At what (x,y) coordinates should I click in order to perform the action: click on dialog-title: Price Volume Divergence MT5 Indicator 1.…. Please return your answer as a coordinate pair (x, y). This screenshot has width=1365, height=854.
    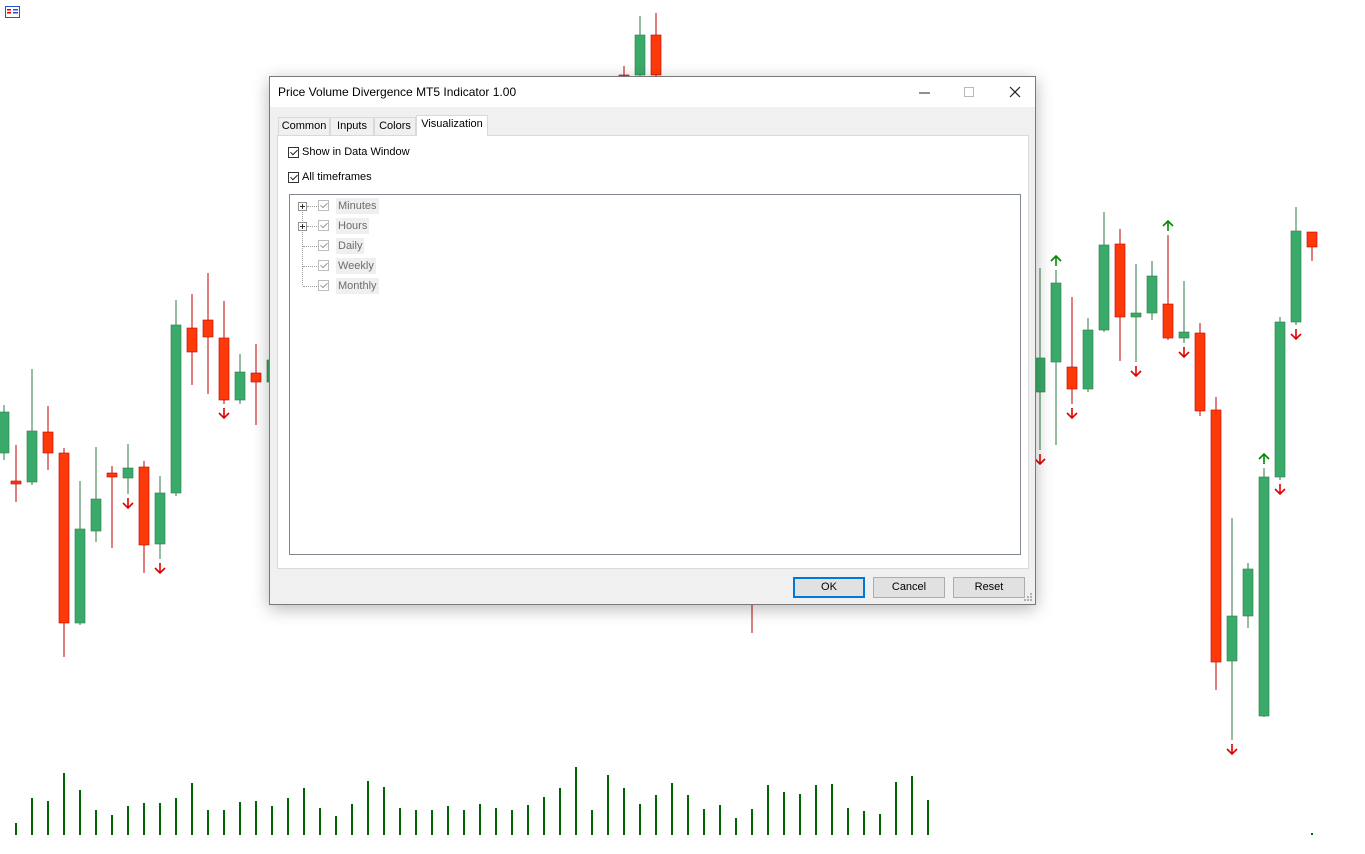
    Looking at the image, I should click on (397, 92).